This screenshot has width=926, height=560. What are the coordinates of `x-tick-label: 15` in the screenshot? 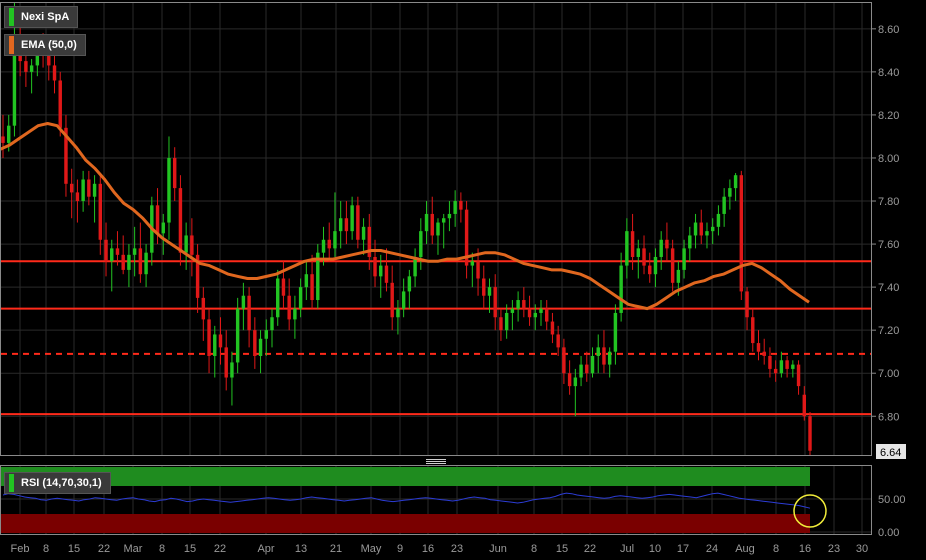 It's located at (562, 549).